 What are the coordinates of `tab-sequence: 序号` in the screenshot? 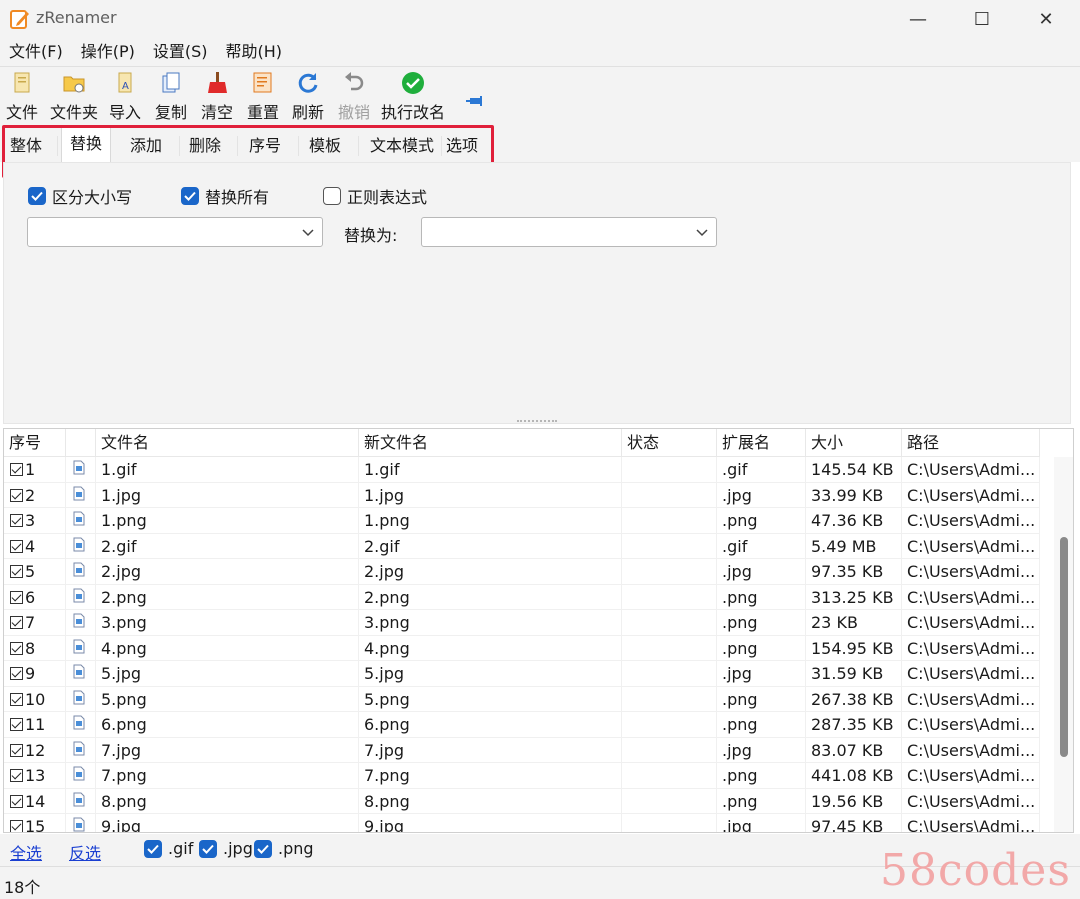 It's located at (265, 146).